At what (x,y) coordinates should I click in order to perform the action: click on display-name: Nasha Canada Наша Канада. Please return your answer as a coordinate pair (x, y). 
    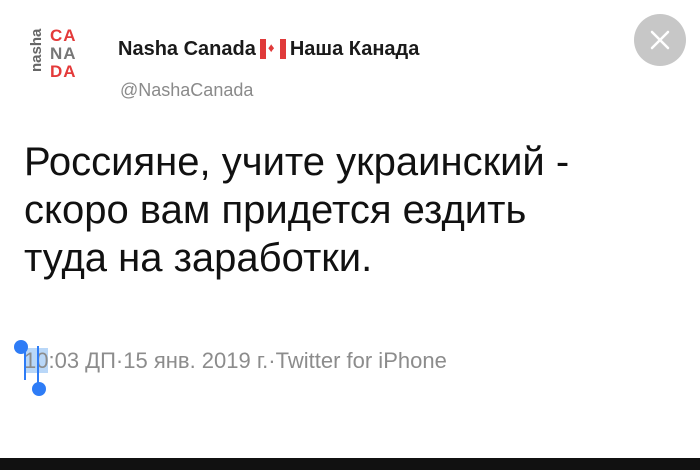
    Looking at the image, I should click on (268, 49).